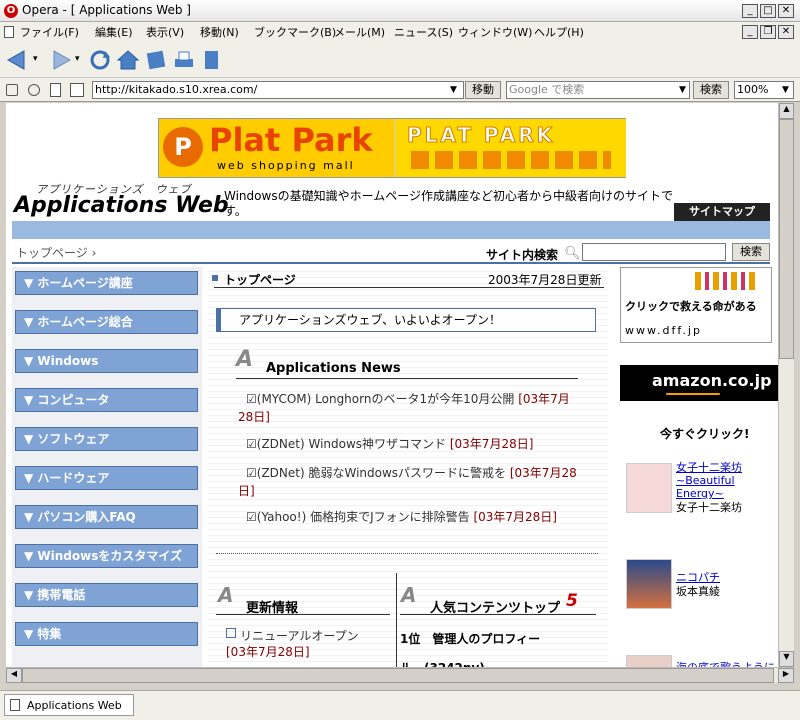  Describe the element at coordinates (654, 252) in the screenshot. I see `site-search-input` at that location.